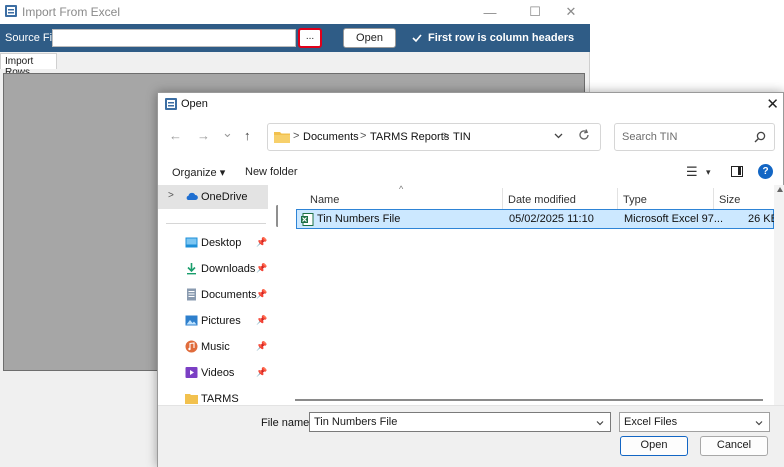 The image size is (784, 467). I want to click on command-bar: Organize ▾ New folder ☰ ▾ ?, so click(471, 172).